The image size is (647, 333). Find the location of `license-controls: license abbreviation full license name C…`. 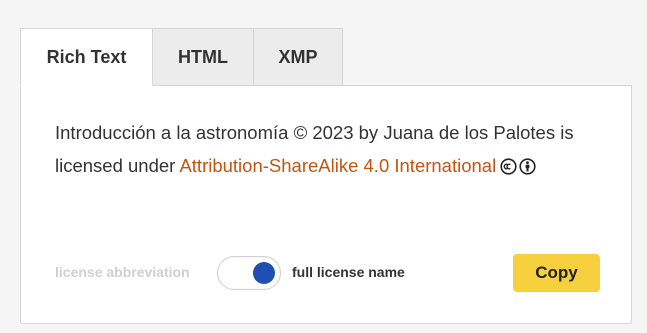

license-controls: license abbreviation full license name C… is located at coordinates (327, 273).